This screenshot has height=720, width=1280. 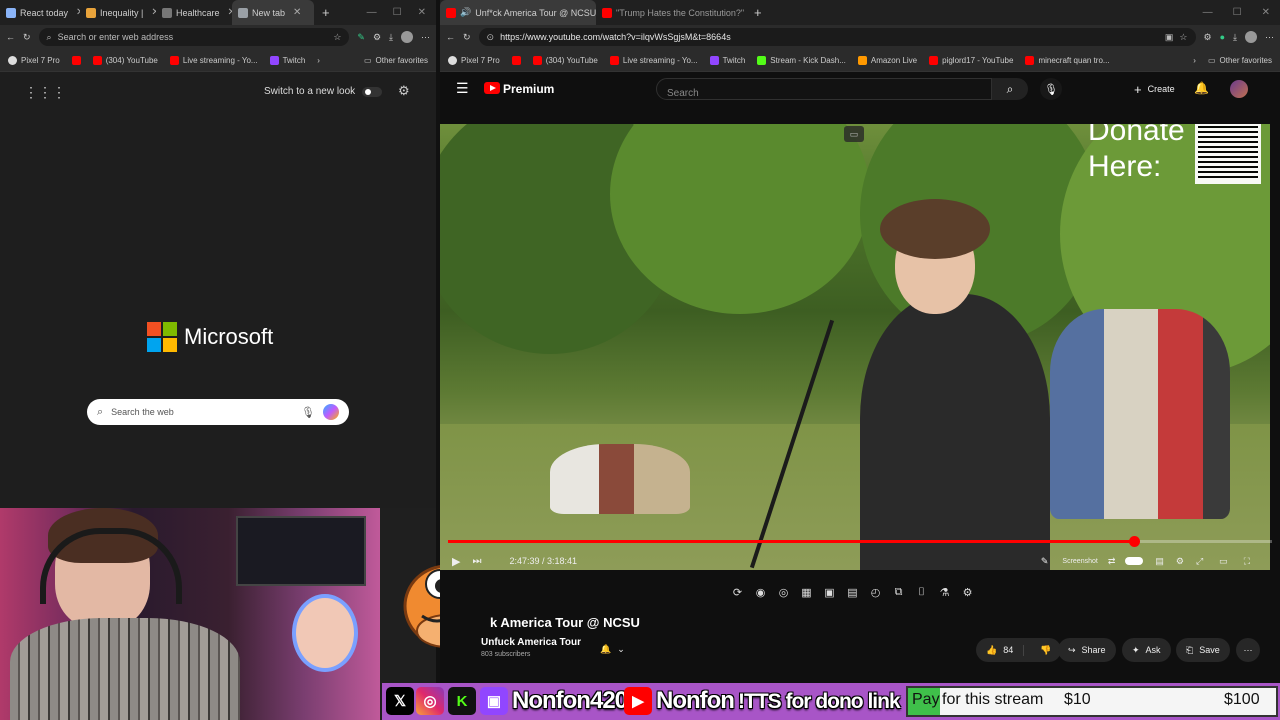 I want to click on site-info-icon: ⊙, so click(x=491, y=37).